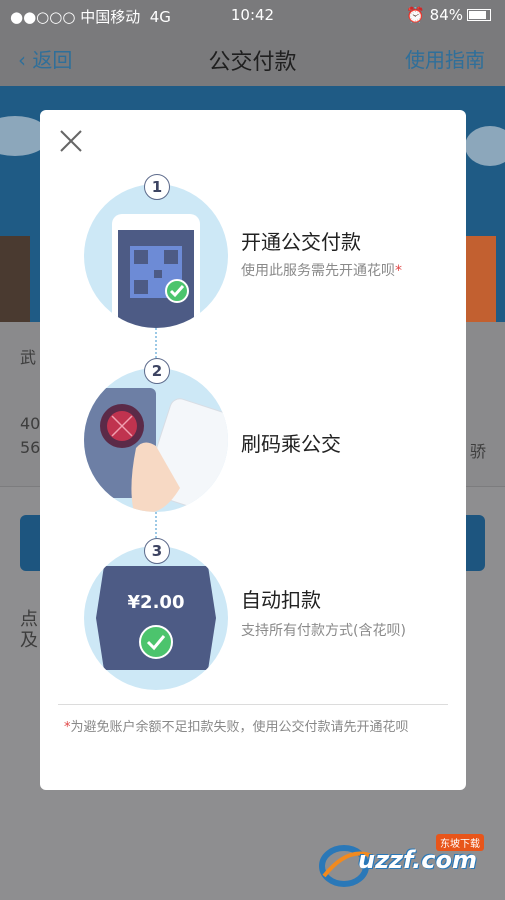 The image size is (505, 900). What do you see at coordinates (479, 15) in the screenshot?
I see `battery-icon` at bounding box center [479, 15].